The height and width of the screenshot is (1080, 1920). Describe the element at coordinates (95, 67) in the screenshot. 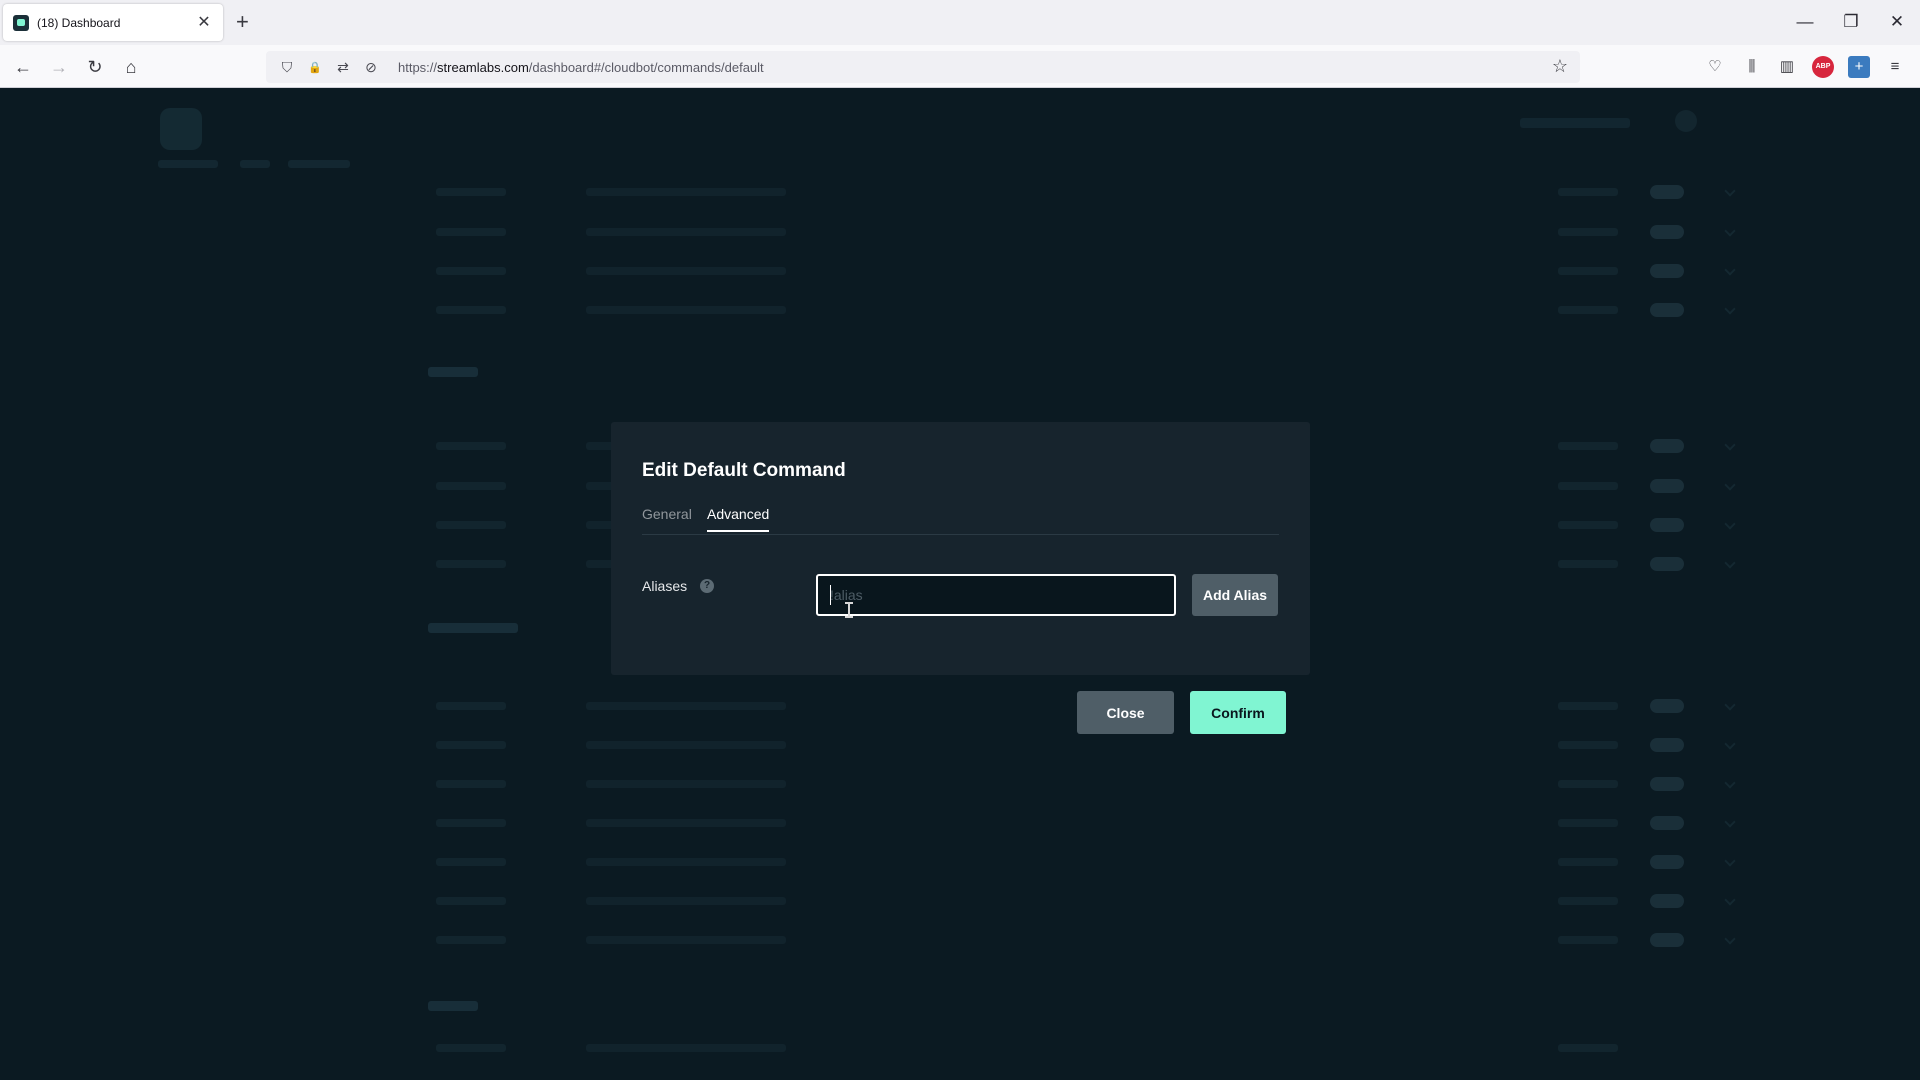

I see `reload-icon: ↻` at that location.